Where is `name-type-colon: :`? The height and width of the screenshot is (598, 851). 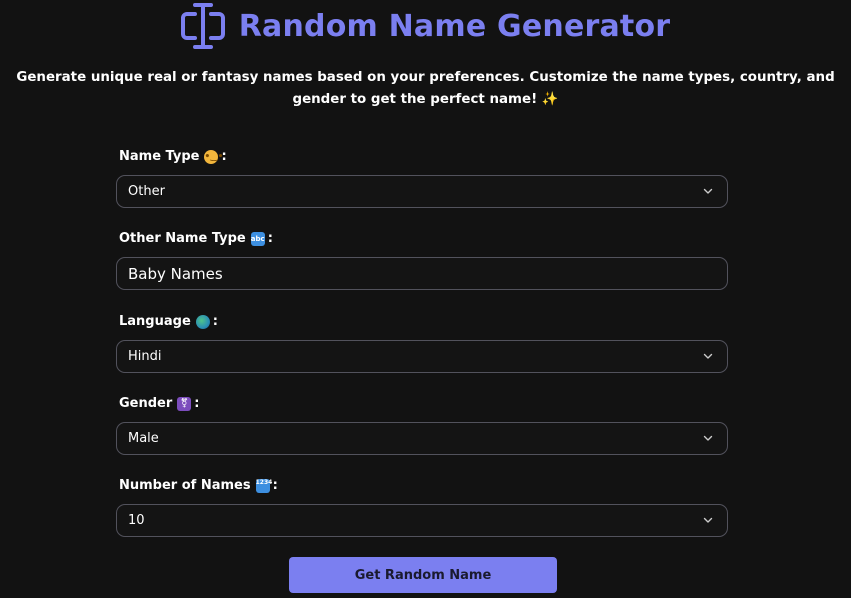
name-type-colon: : is located at coordinates (224, 156).